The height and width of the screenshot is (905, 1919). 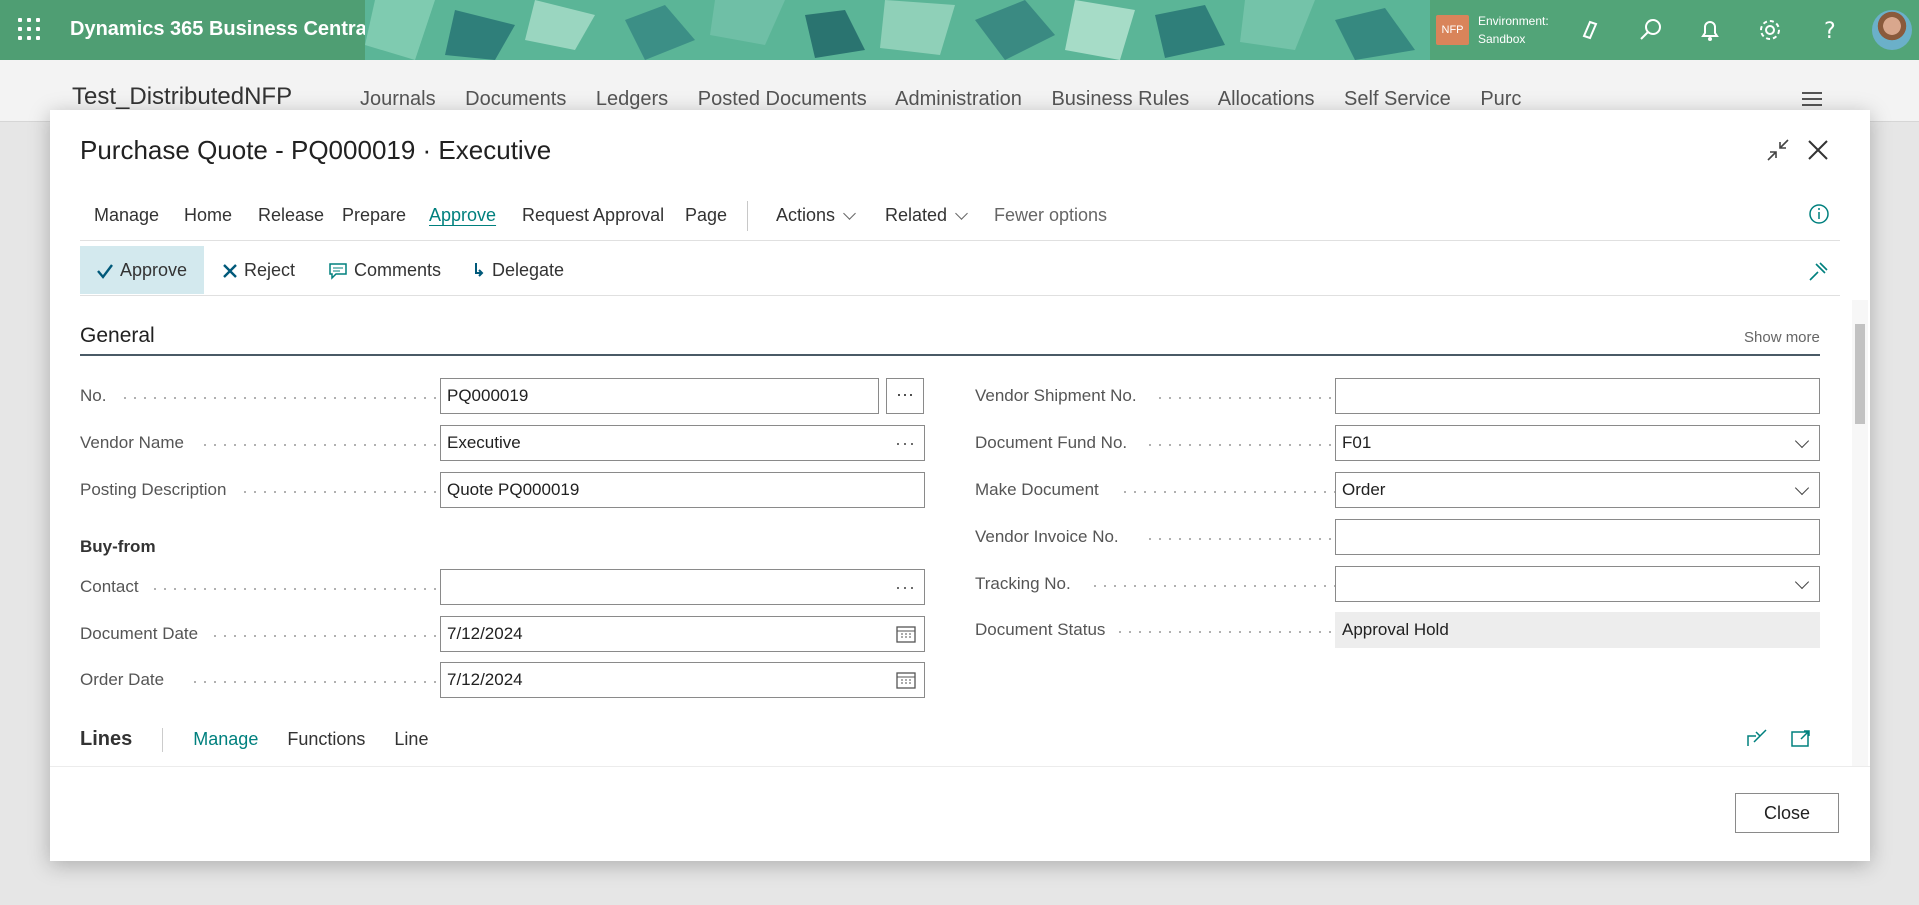 I want to click on tab-home: Home, so click(x=208, y=215).